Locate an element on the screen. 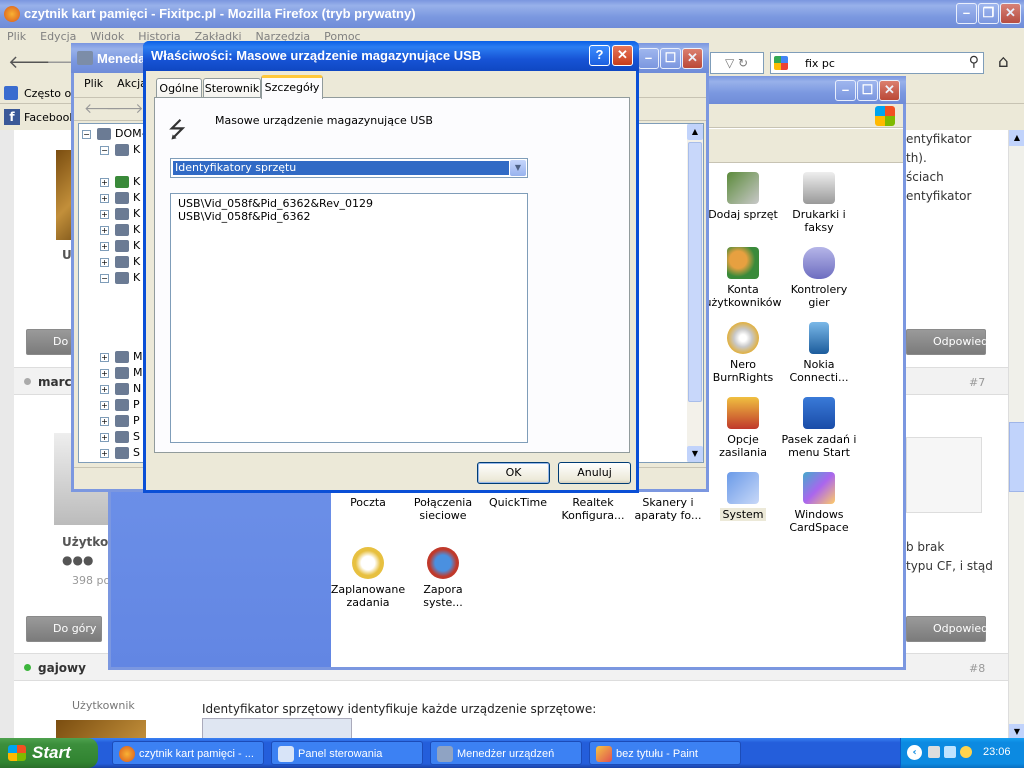  power-icon is located at coordinates (743, 413).